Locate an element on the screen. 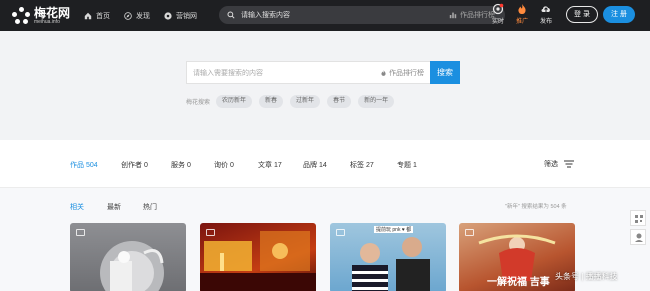  service-button is located at coordinates (638, 237).